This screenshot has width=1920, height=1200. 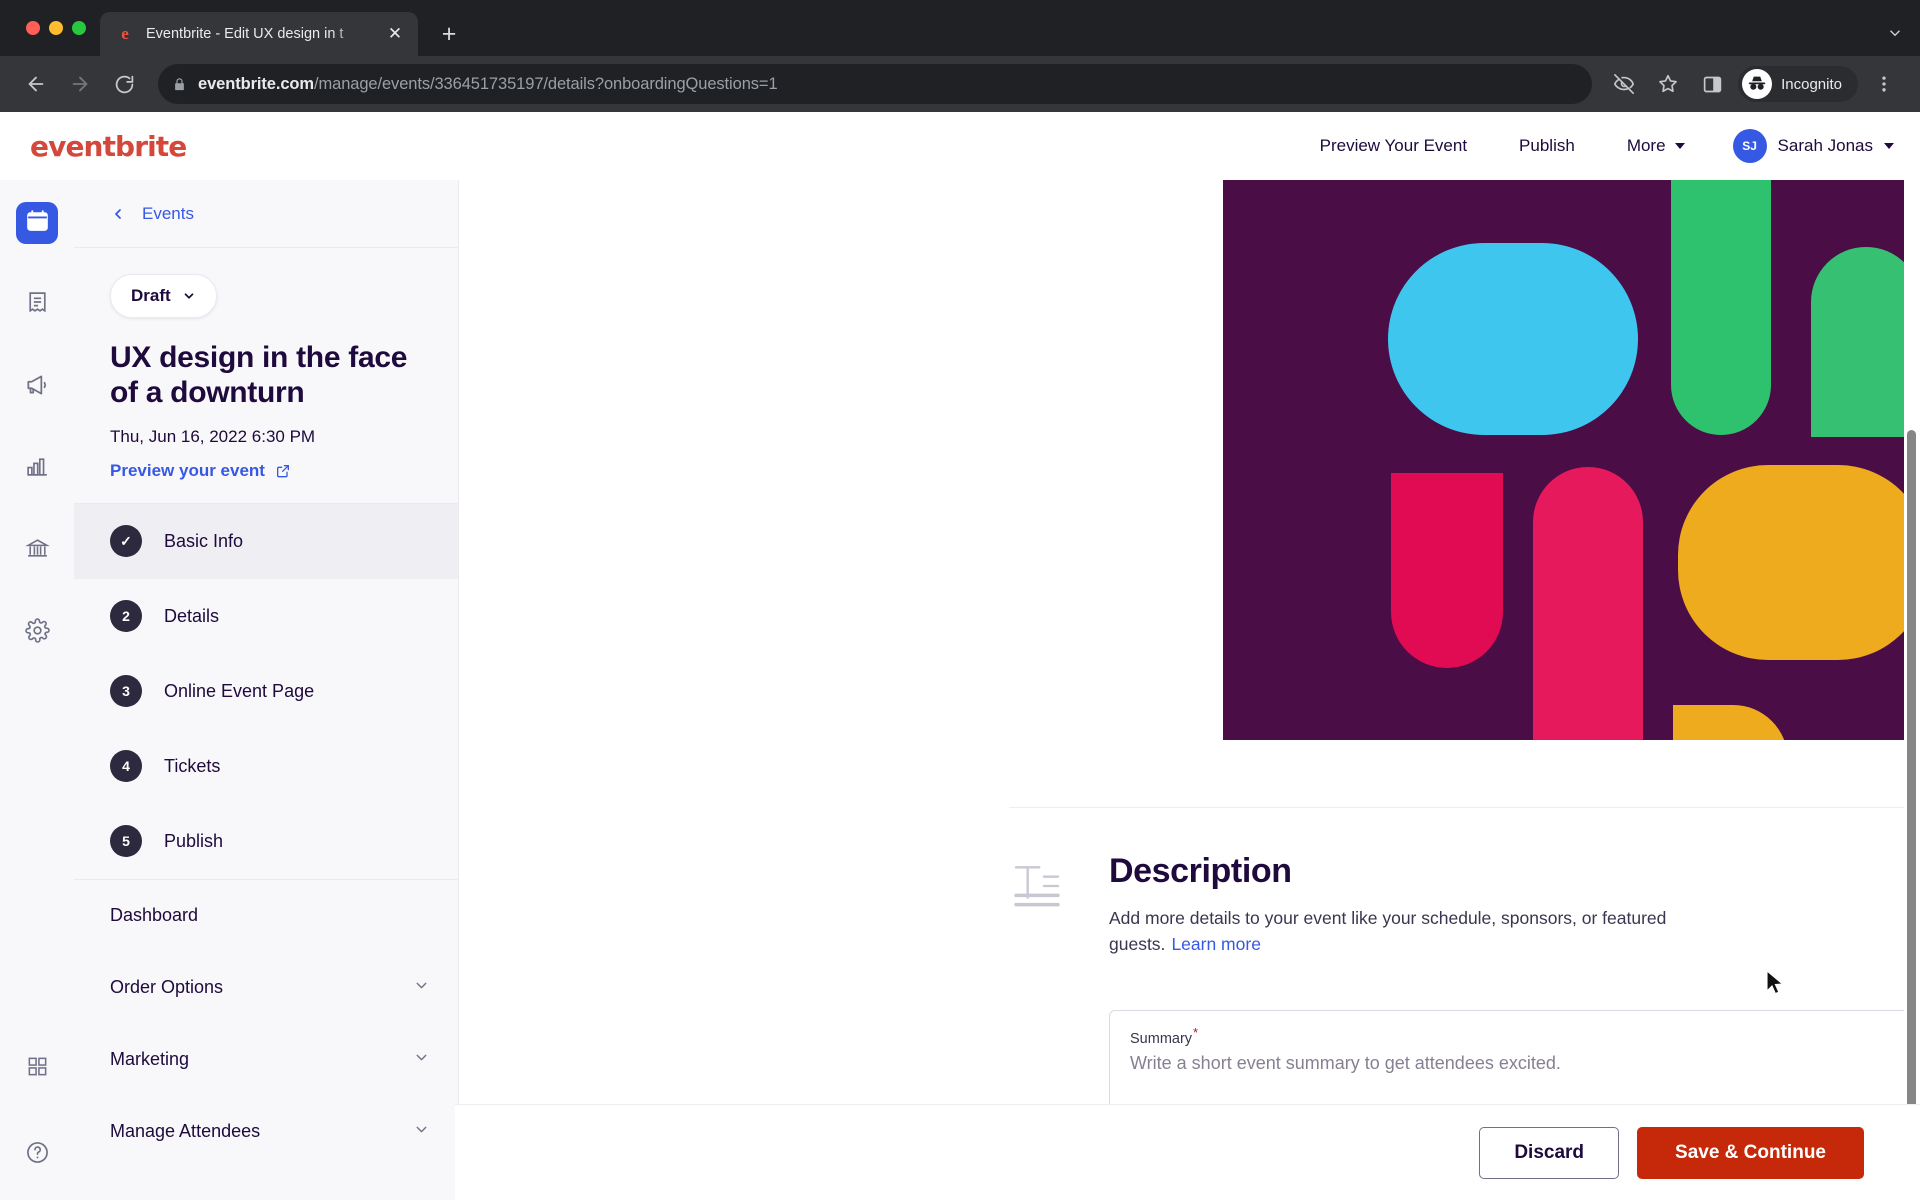 I want to click on rail-bottom-group, so click(x=37, y=1112).